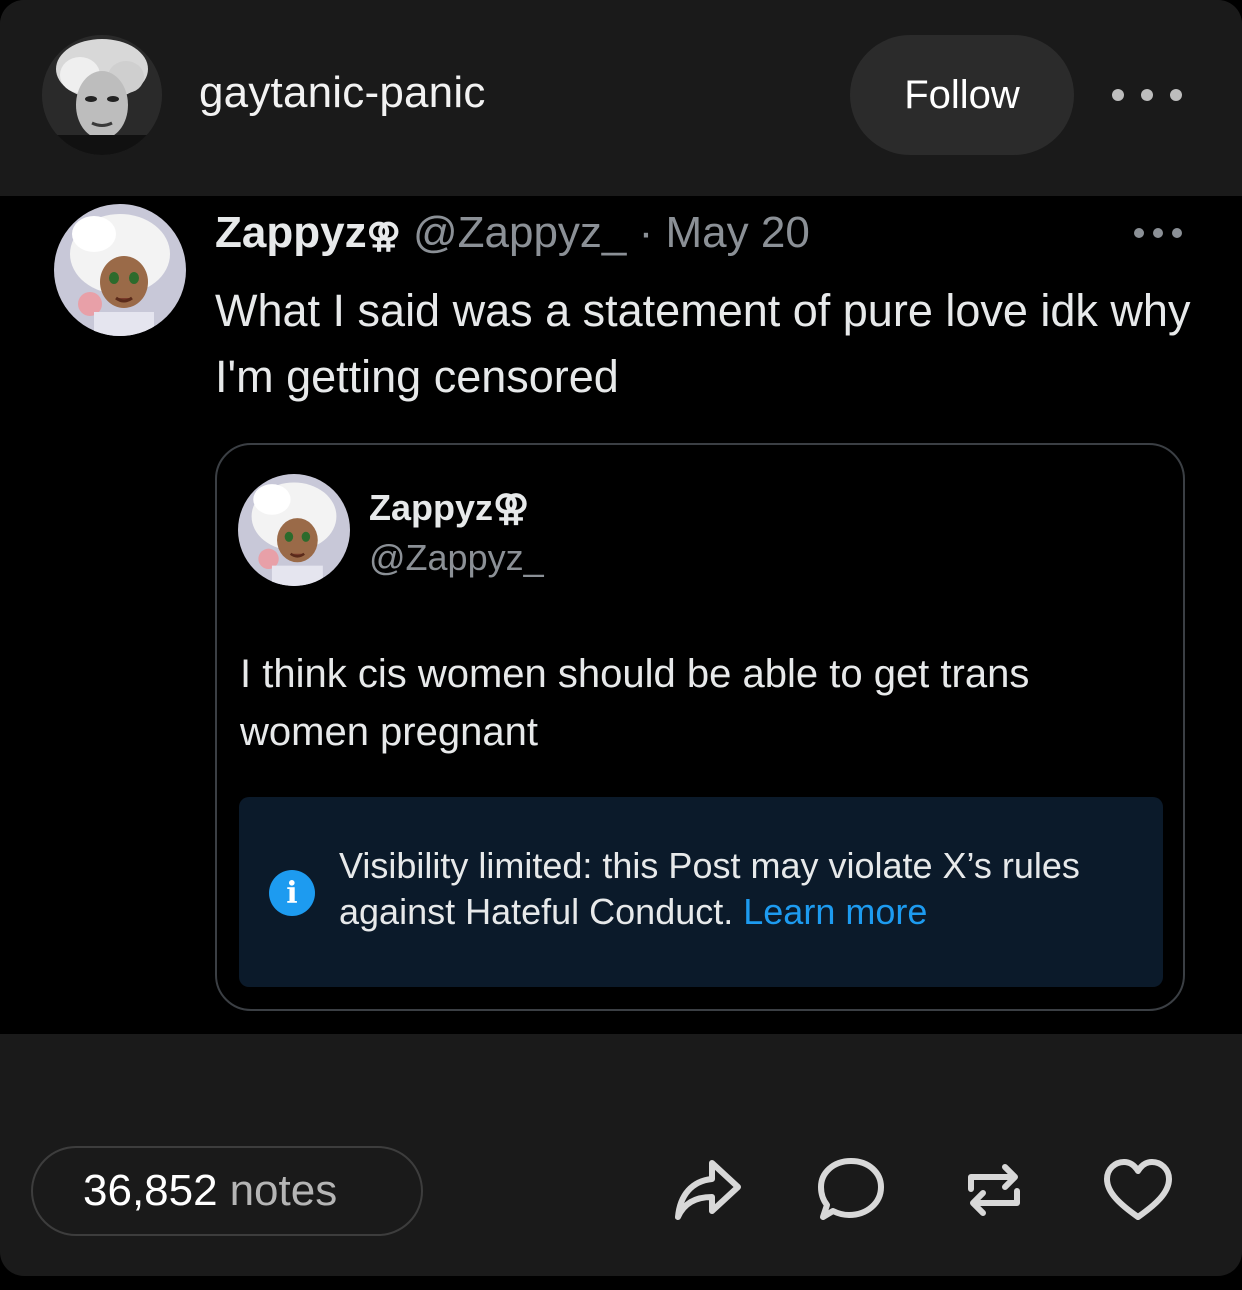 The height and width of the screenshot is (1290, 1242). I want to click on blog-name: gaytanic-panic, so click(342, 93).